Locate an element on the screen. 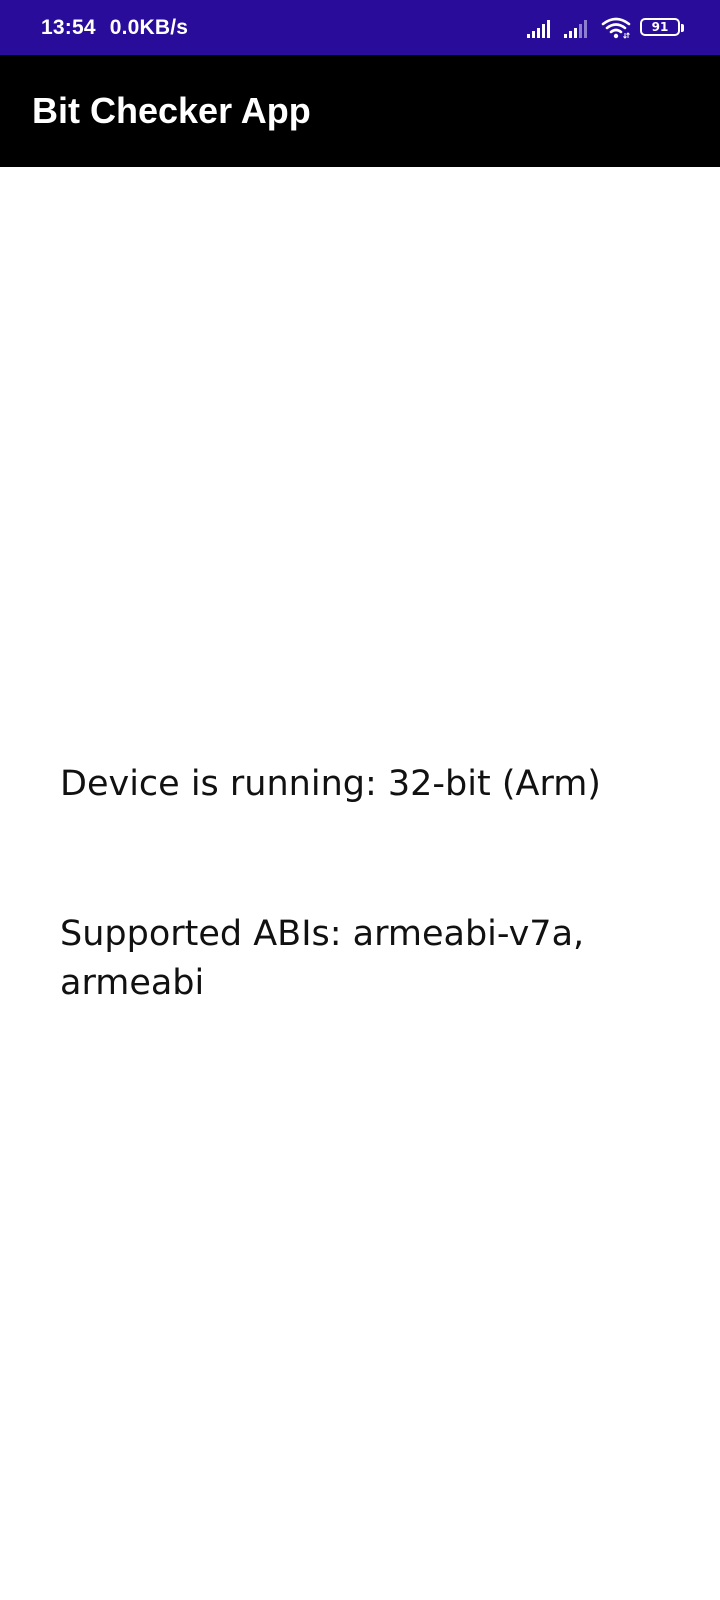 This screenshot has width=720, height=1600. app-title: Bit Checker App is located at coordinates (171, 110).